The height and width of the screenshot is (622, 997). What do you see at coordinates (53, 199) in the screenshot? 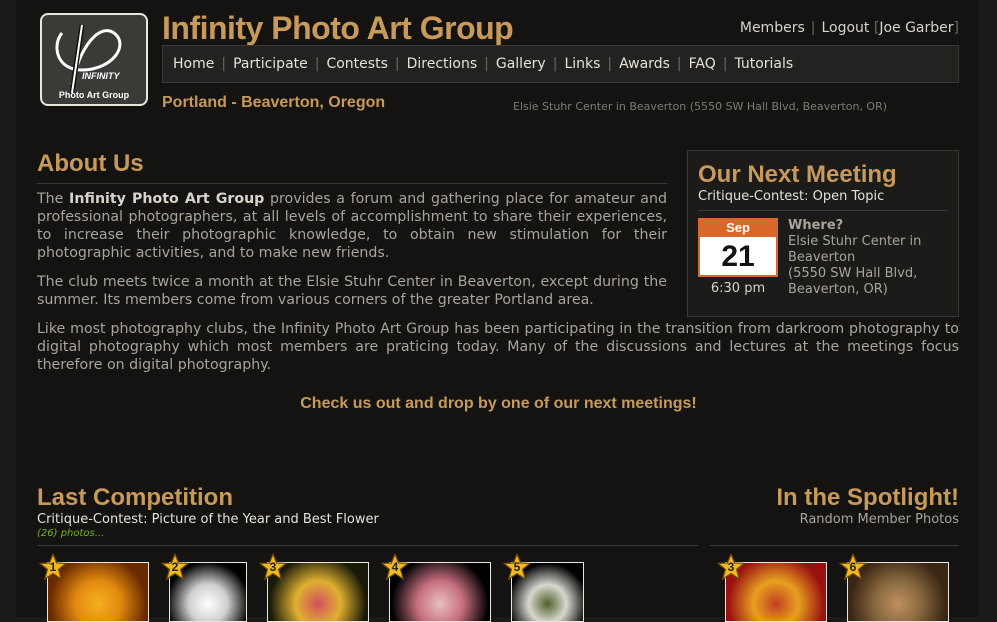
I see `text-span: The` at bounding box center [53, 199].